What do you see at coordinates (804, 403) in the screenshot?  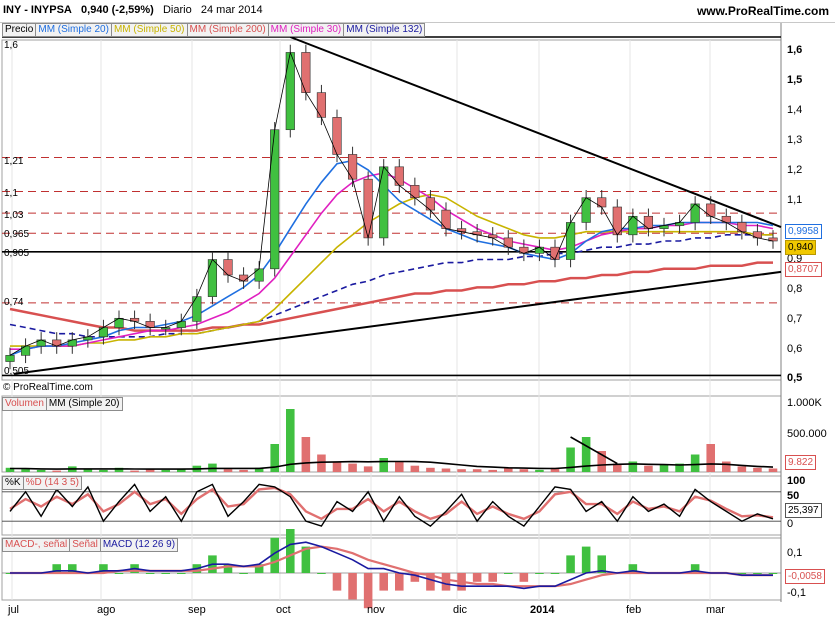 I see `volume-y-tick: 1.000K` at bounding box center [804, 403].